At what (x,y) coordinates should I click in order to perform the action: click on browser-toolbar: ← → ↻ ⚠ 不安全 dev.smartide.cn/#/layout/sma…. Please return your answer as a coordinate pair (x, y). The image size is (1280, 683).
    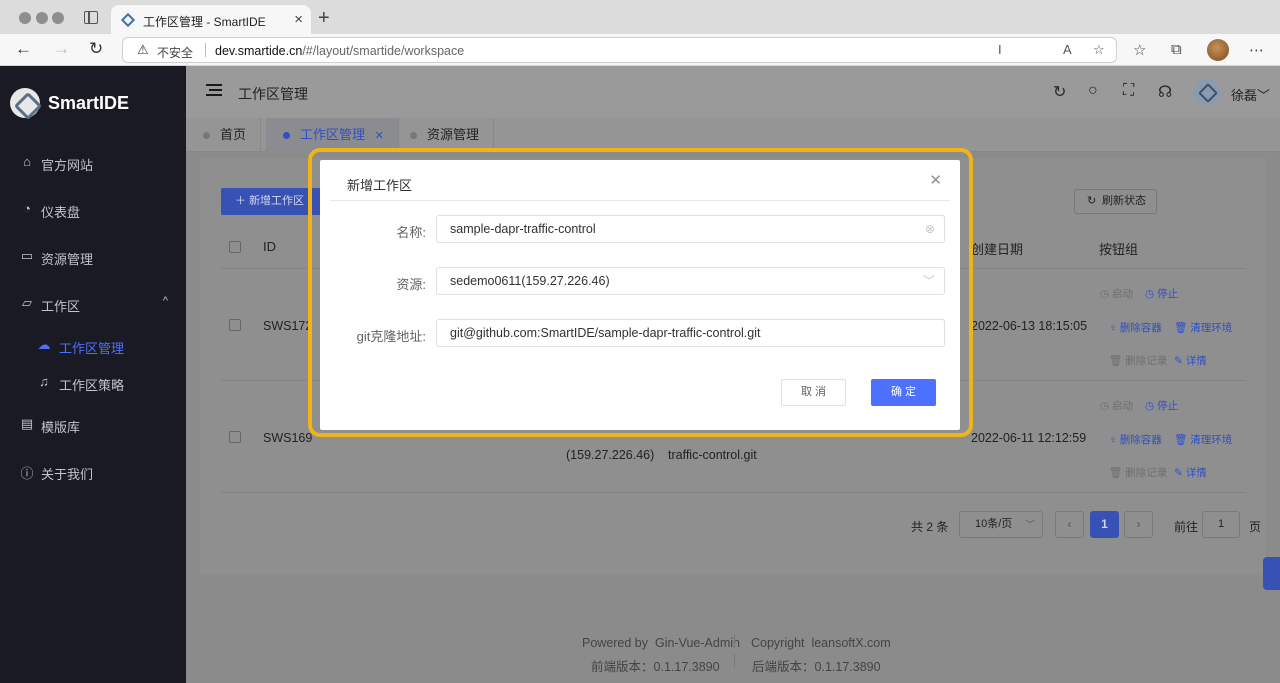
    Looking at the image, I should click on (640, 50).